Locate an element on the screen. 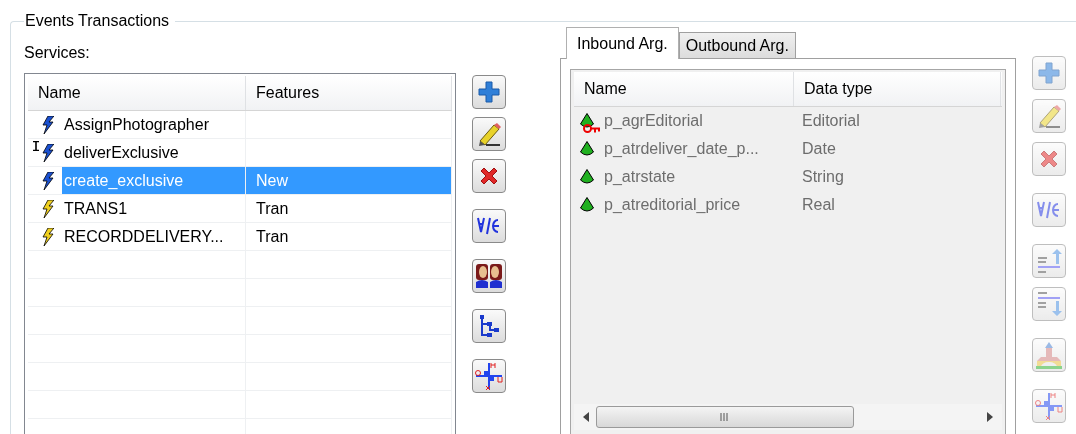 The image size is (1076, 434). delete-button is located at coordinates (489, 176).